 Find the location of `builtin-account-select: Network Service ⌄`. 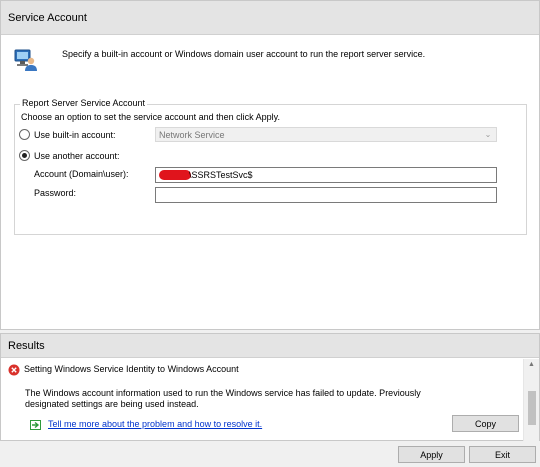

builtin-account-select: Network Service ⌄ is located at coordinates (326, 134).